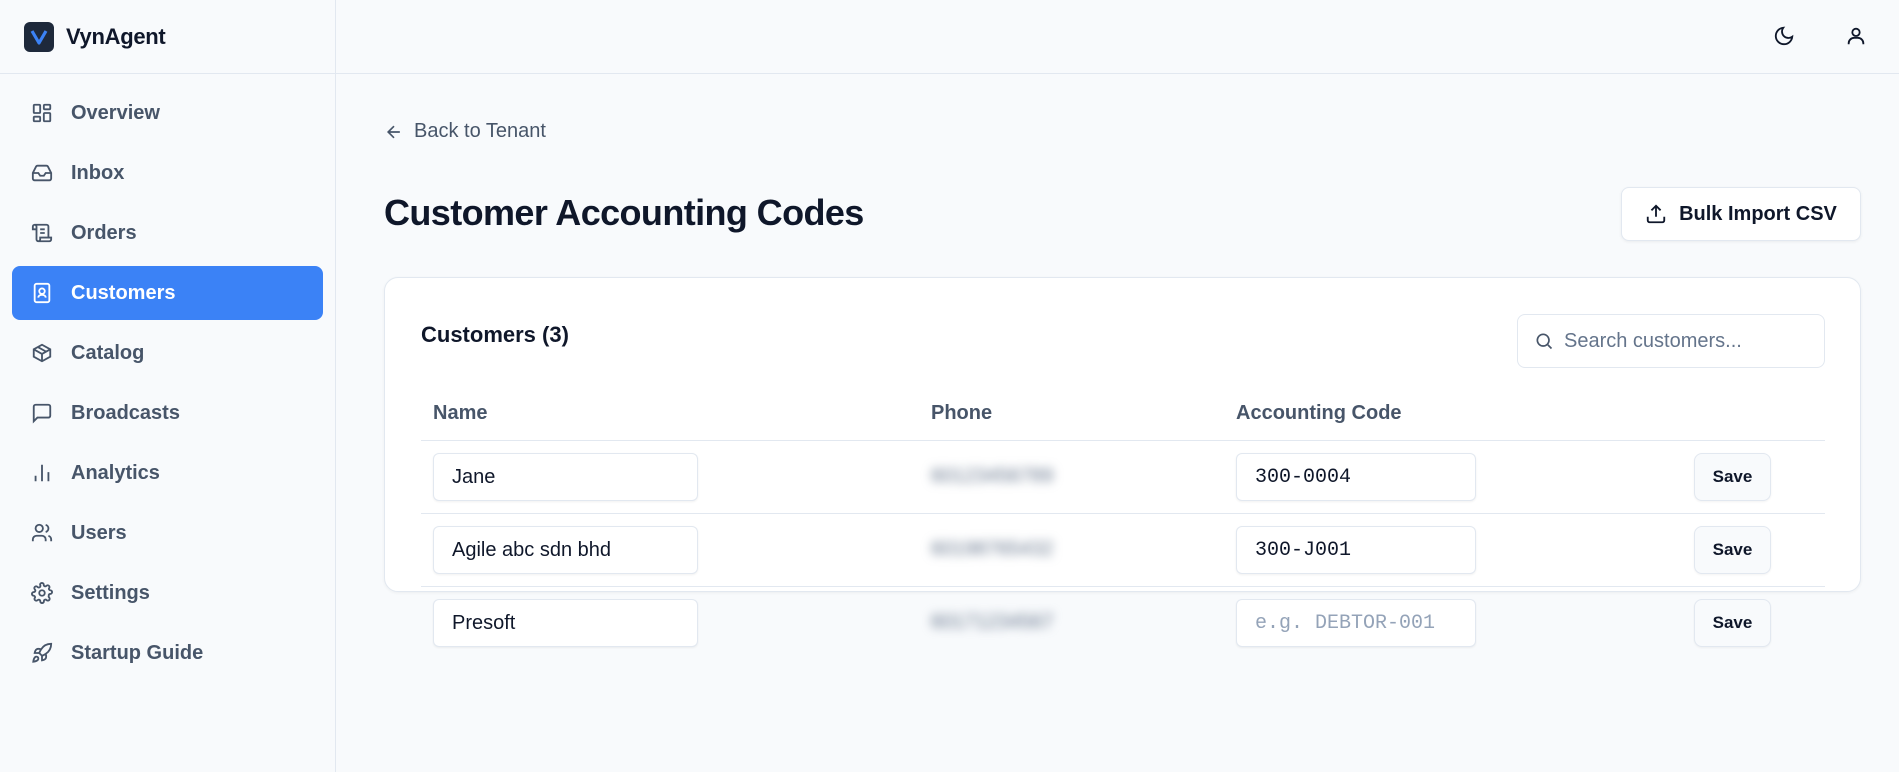  Describe the element at coordinates (1656, 214) in the screenshot. I see `upload-icon` at that location.